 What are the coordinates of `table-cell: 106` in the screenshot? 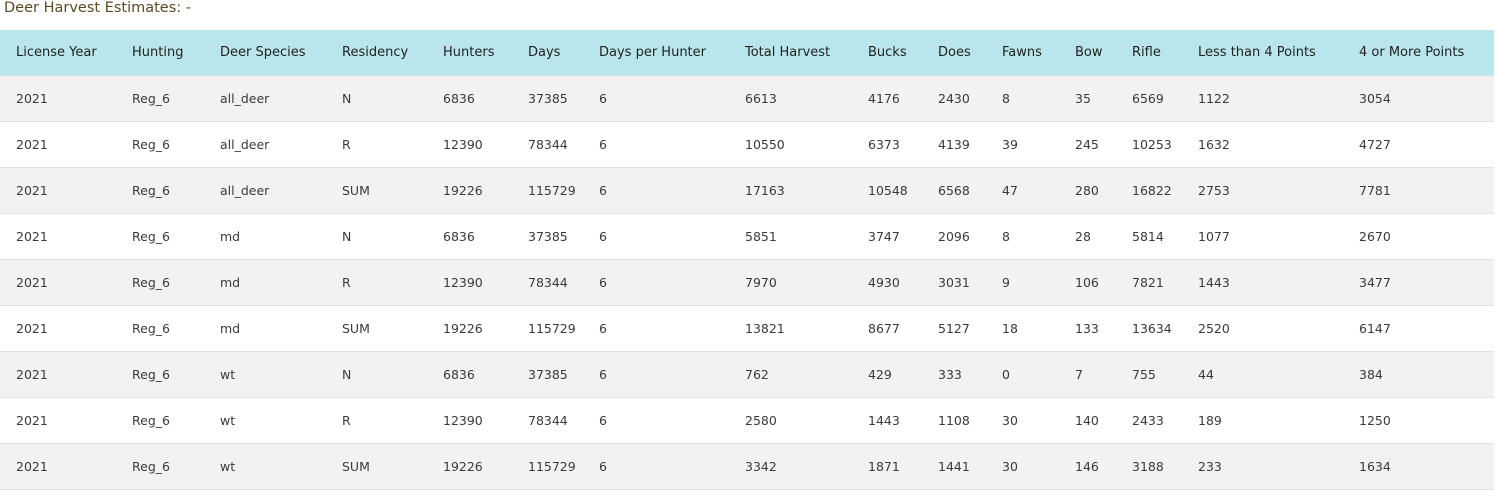 It's located at (1087, 282).